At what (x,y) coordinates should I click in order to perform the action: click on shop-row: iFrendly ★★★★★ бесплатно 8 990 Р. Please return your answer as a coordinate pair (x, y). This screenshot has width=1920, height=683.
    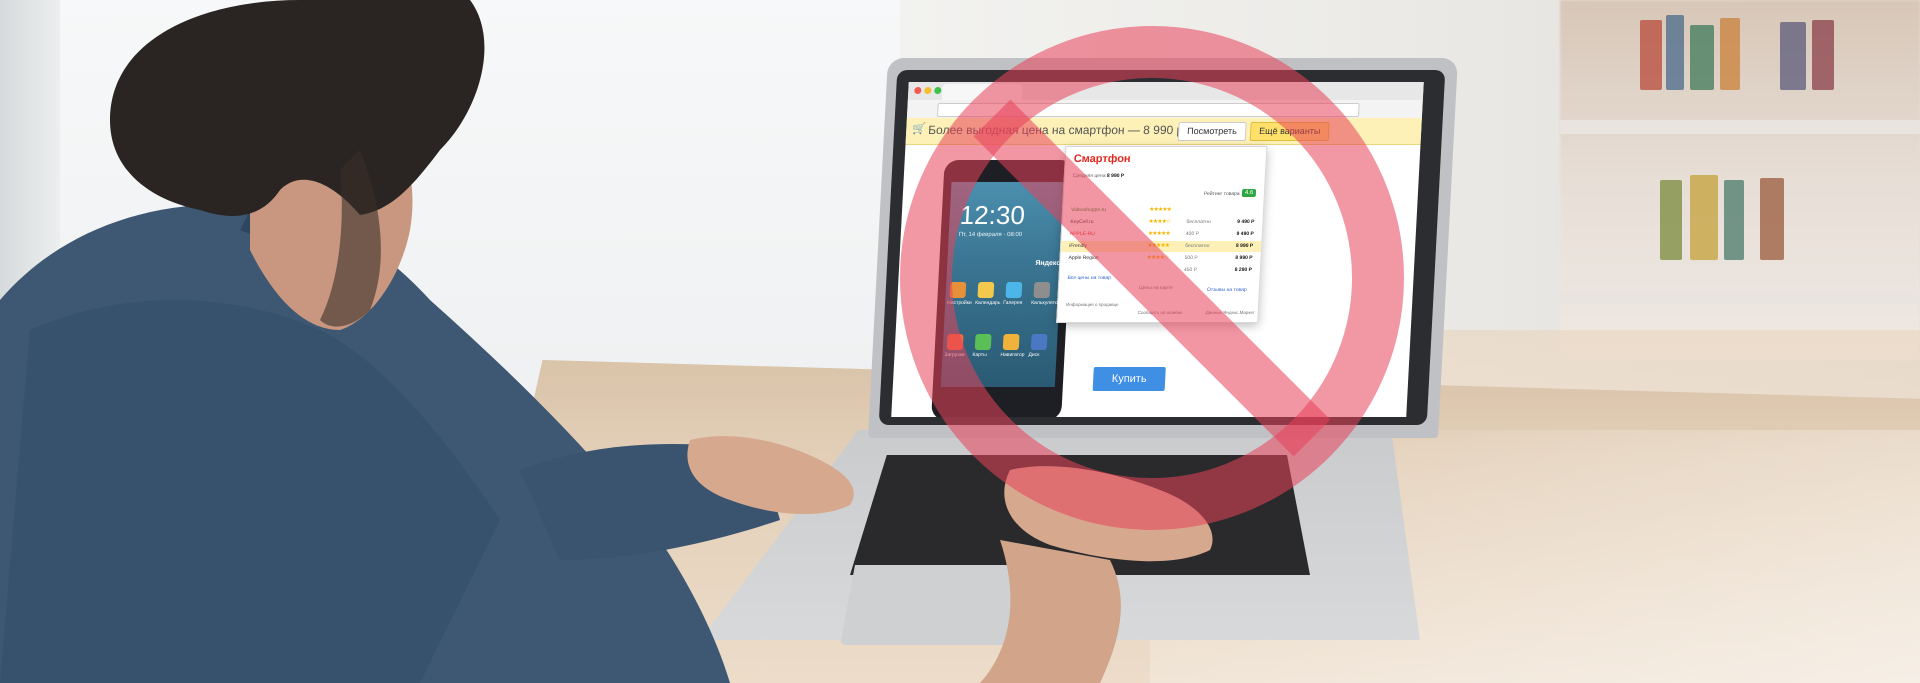
    Looking at the image, I should click on (1161, 246).